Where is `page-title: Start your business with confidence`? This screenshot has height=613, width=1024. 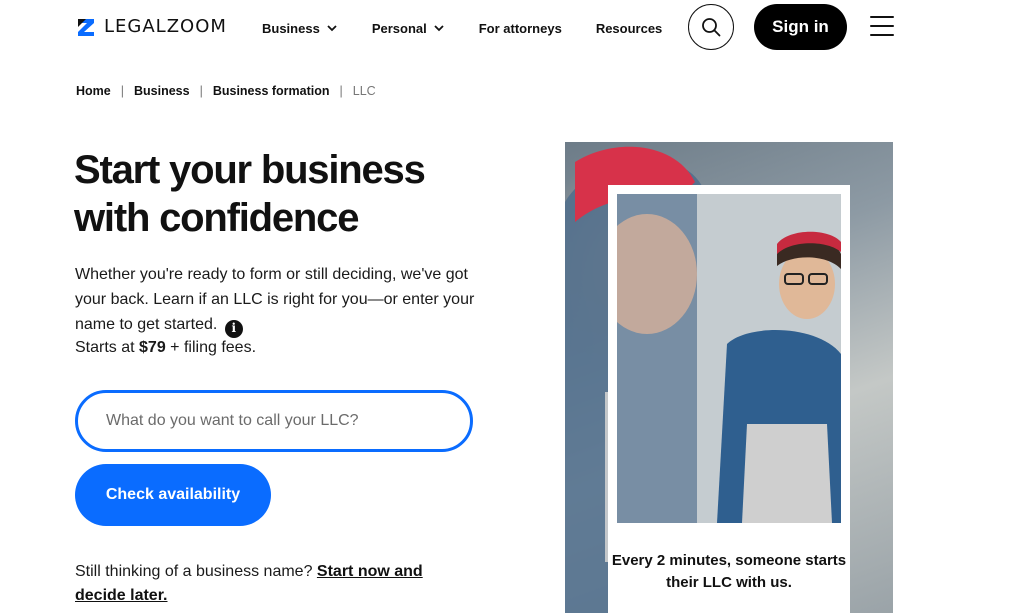 page-title: Start your business with confidence is located at coordinates (250, 194).